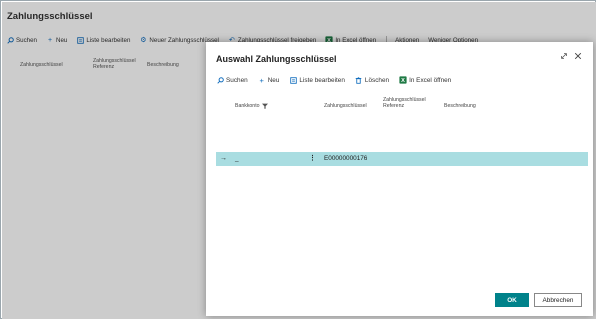  I want to click on cell-zahlungsschluessel: E00000000176, so click(345, 159).